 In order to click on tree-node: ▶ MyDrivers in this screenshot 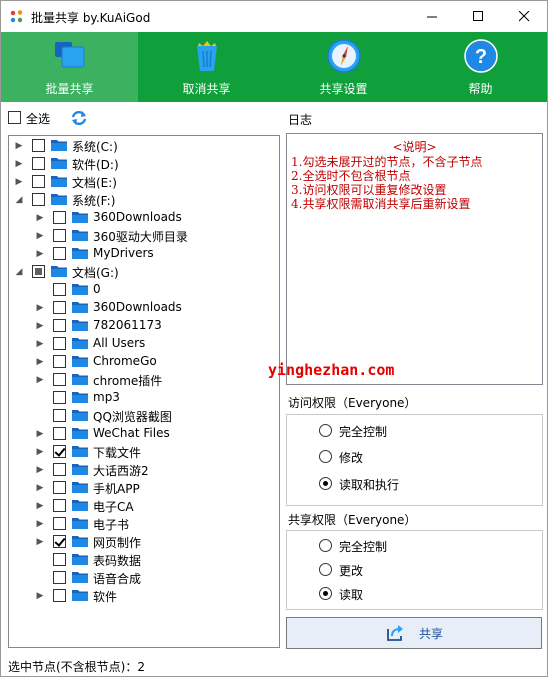, I will do `click(144, 254)`.